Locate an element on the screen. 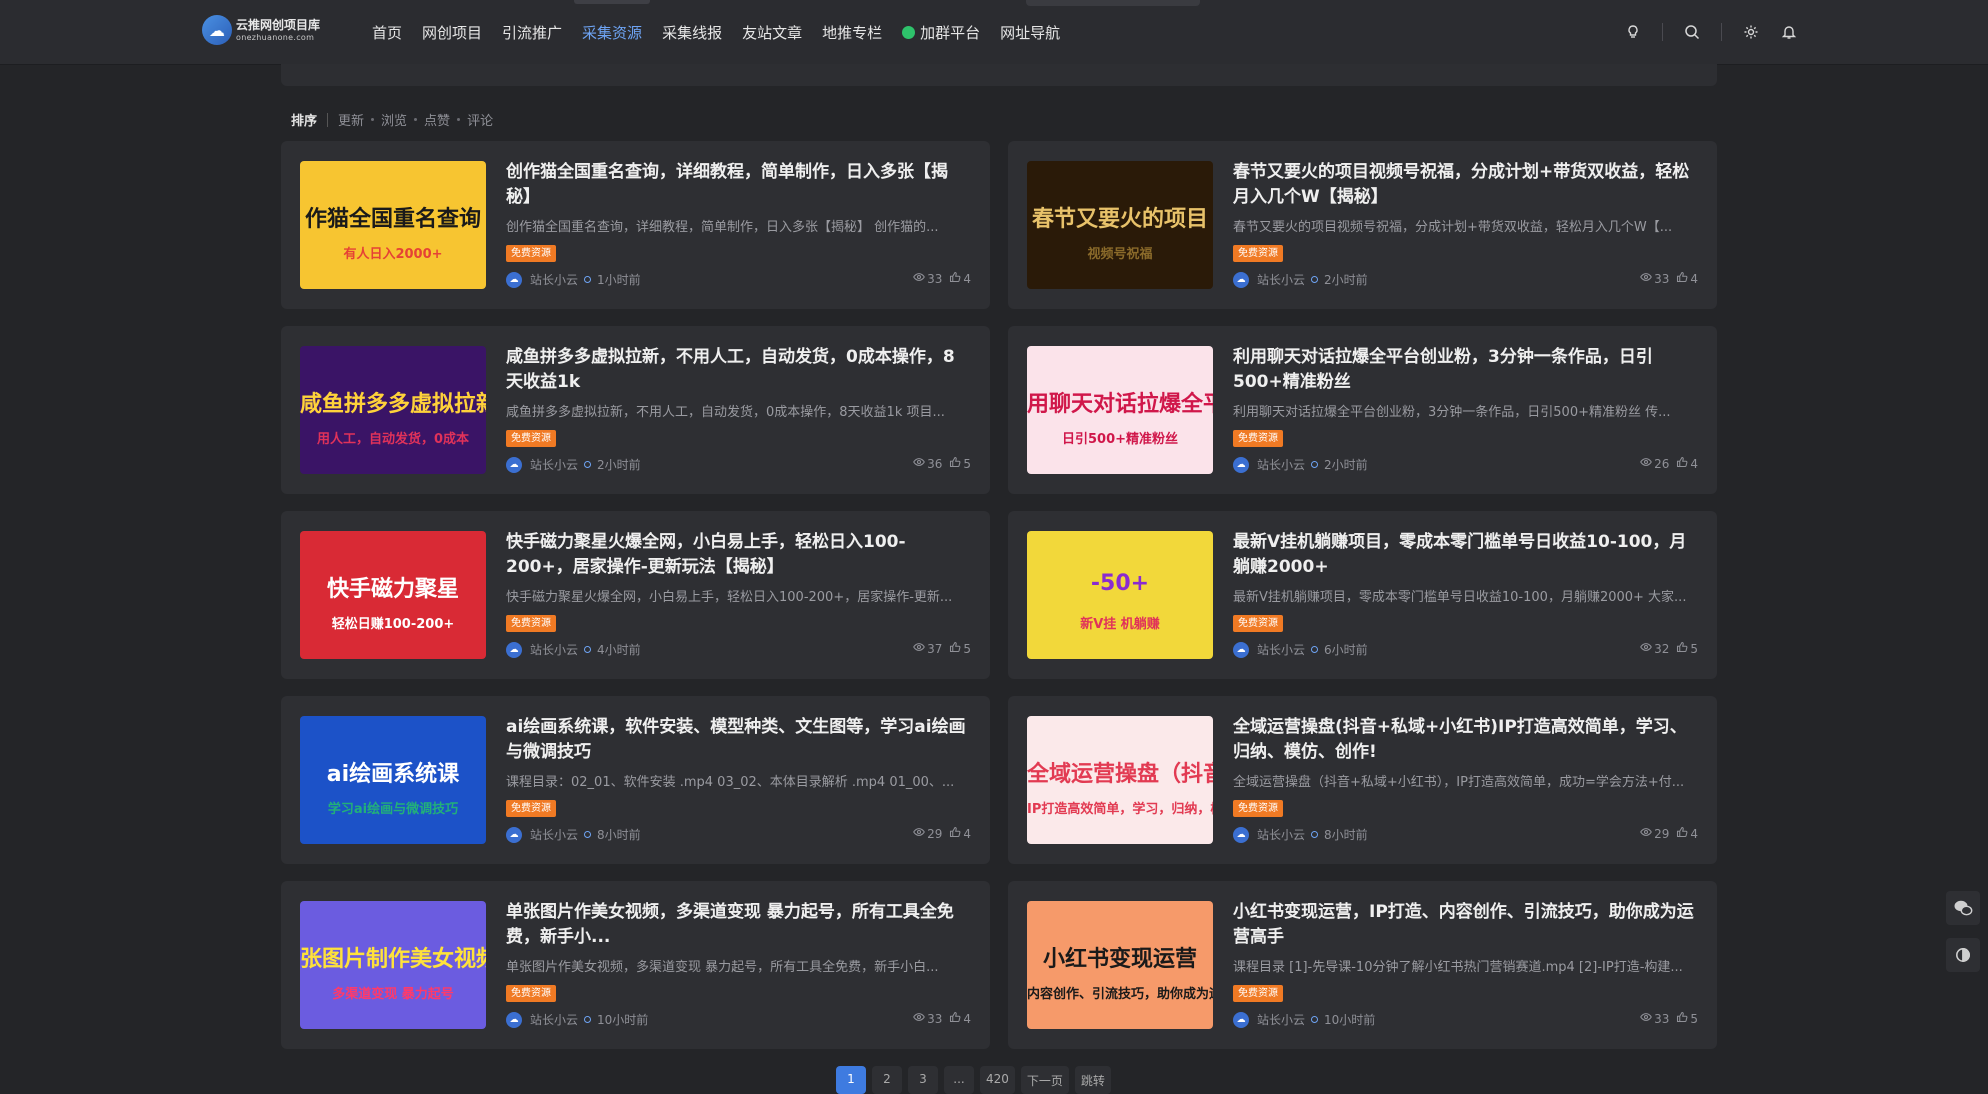 This screenshot has height=1094, width=1988. nav-item-label: 采集资源 is located at coordinates (612, 32).